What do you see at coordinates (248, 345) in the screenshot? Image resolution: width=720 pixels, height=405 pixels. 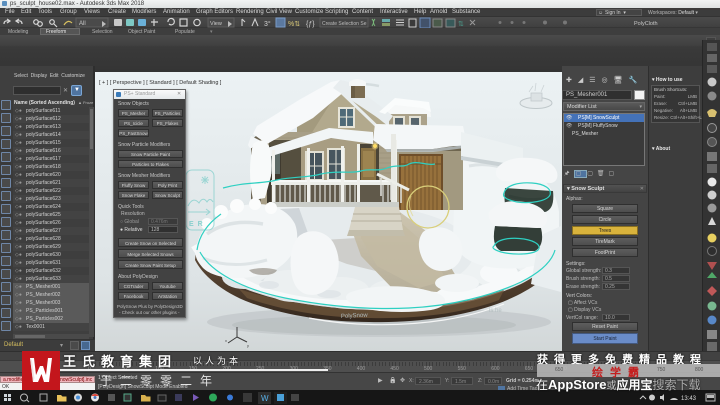 I see `svg-text: y` at bounding box center [248, 345].